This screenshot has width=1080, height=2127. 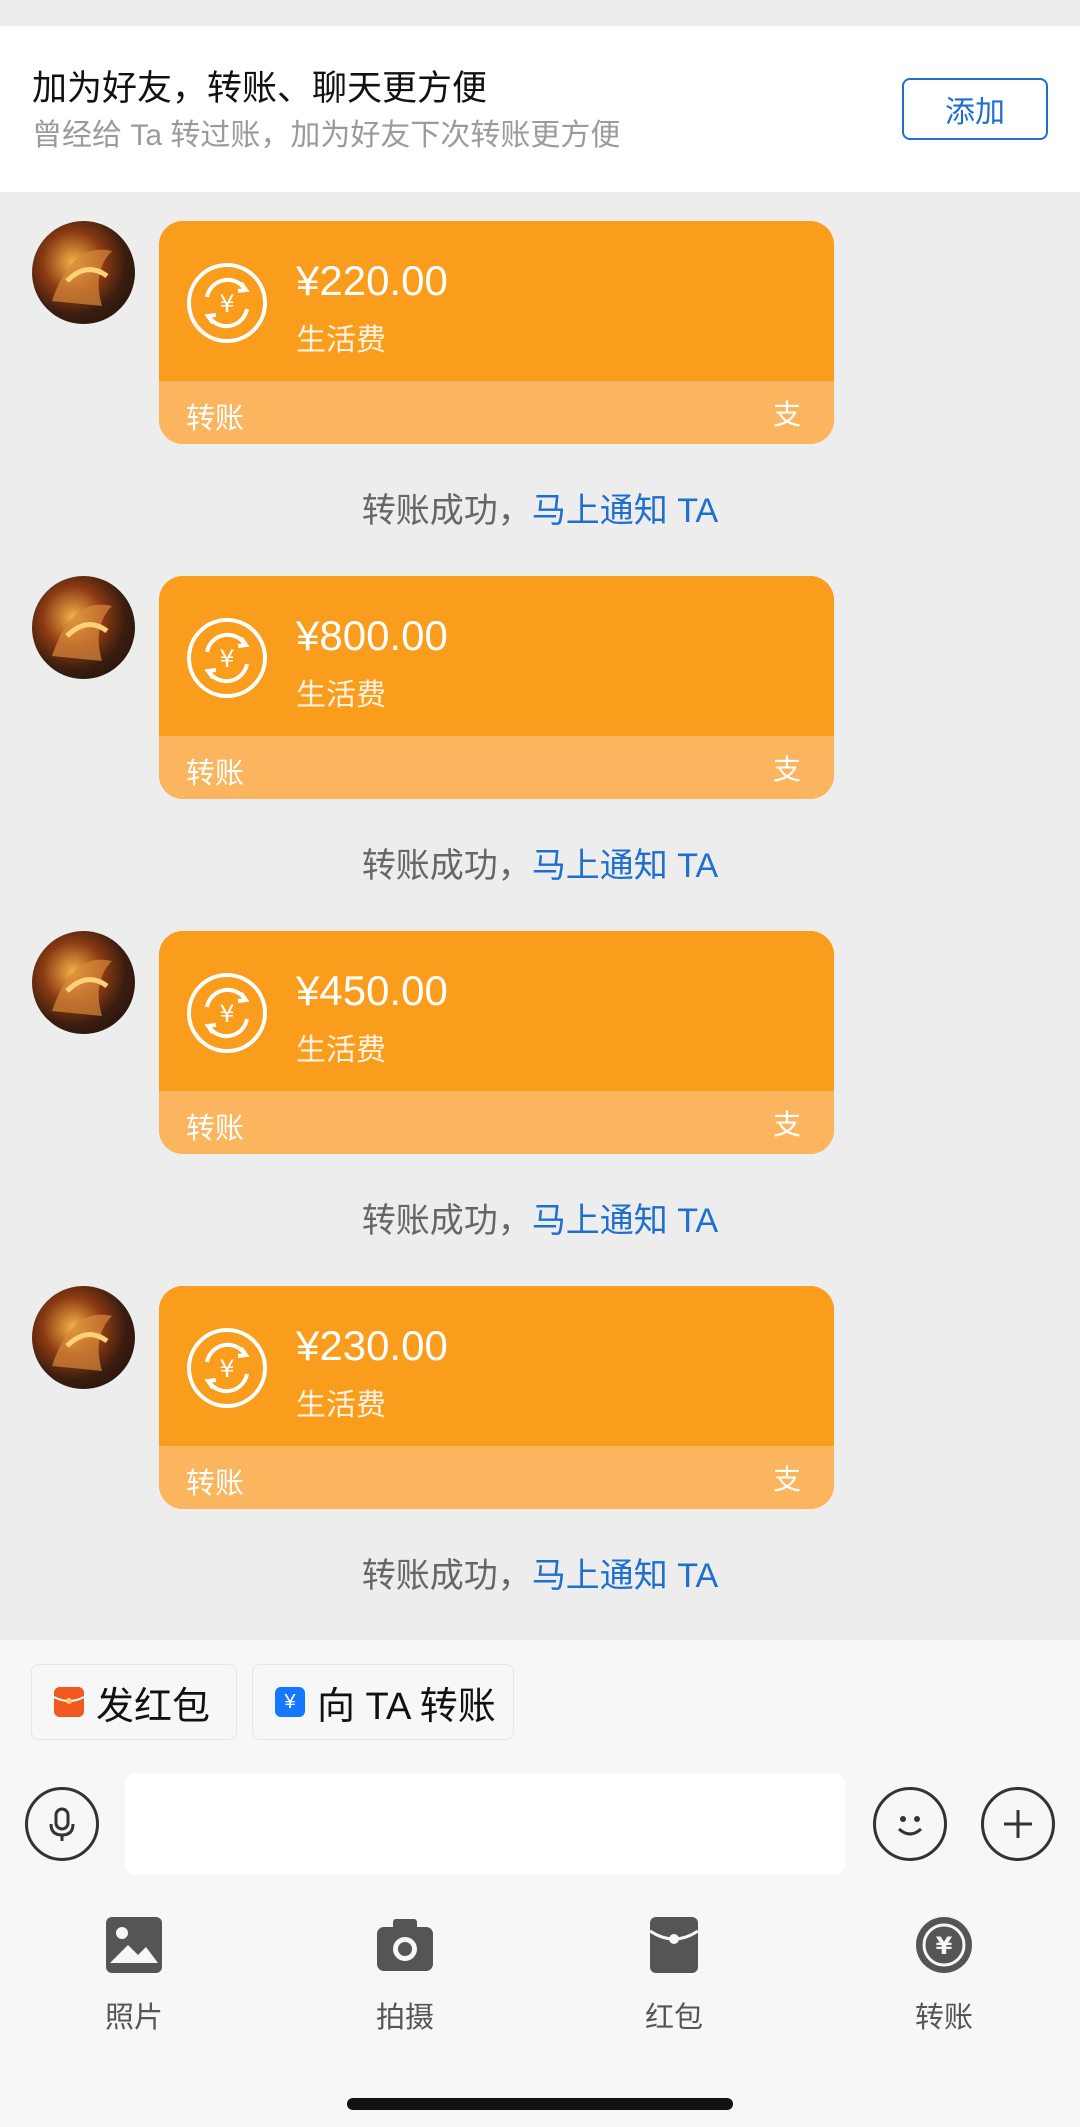 I want to click on transfer-card-body: ¥ ¥450.00 生活费, so click(x=496, y=1011).